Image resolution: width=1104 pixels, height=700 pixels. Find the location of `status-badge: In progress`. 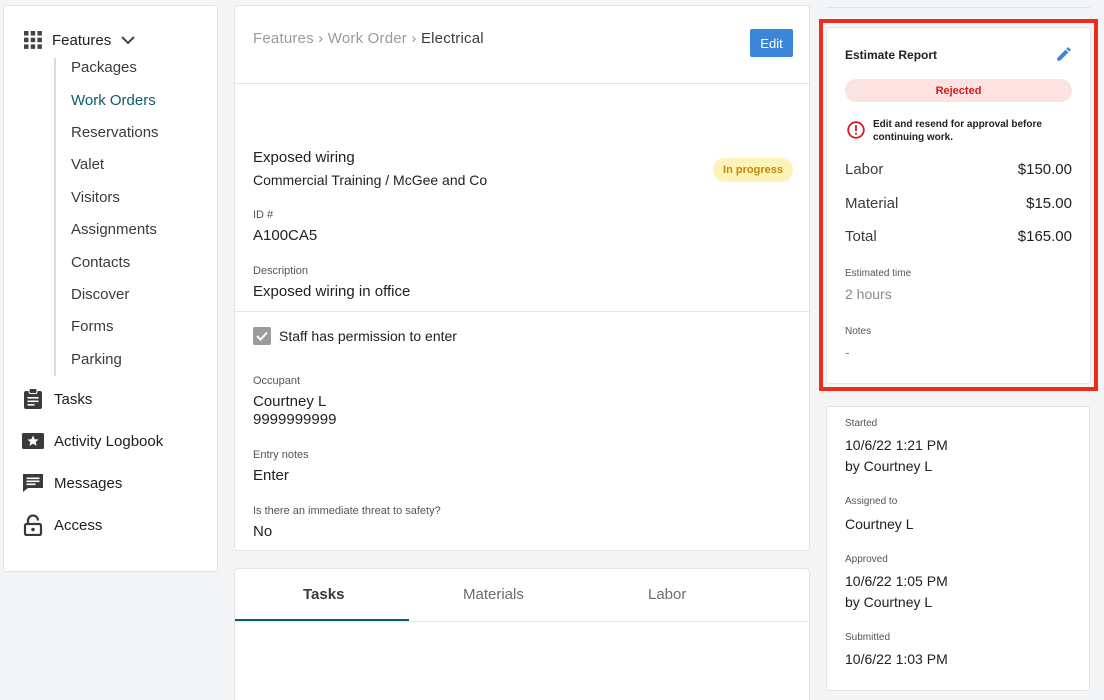

status-badge: In progress is located at coordinates (753, 170).